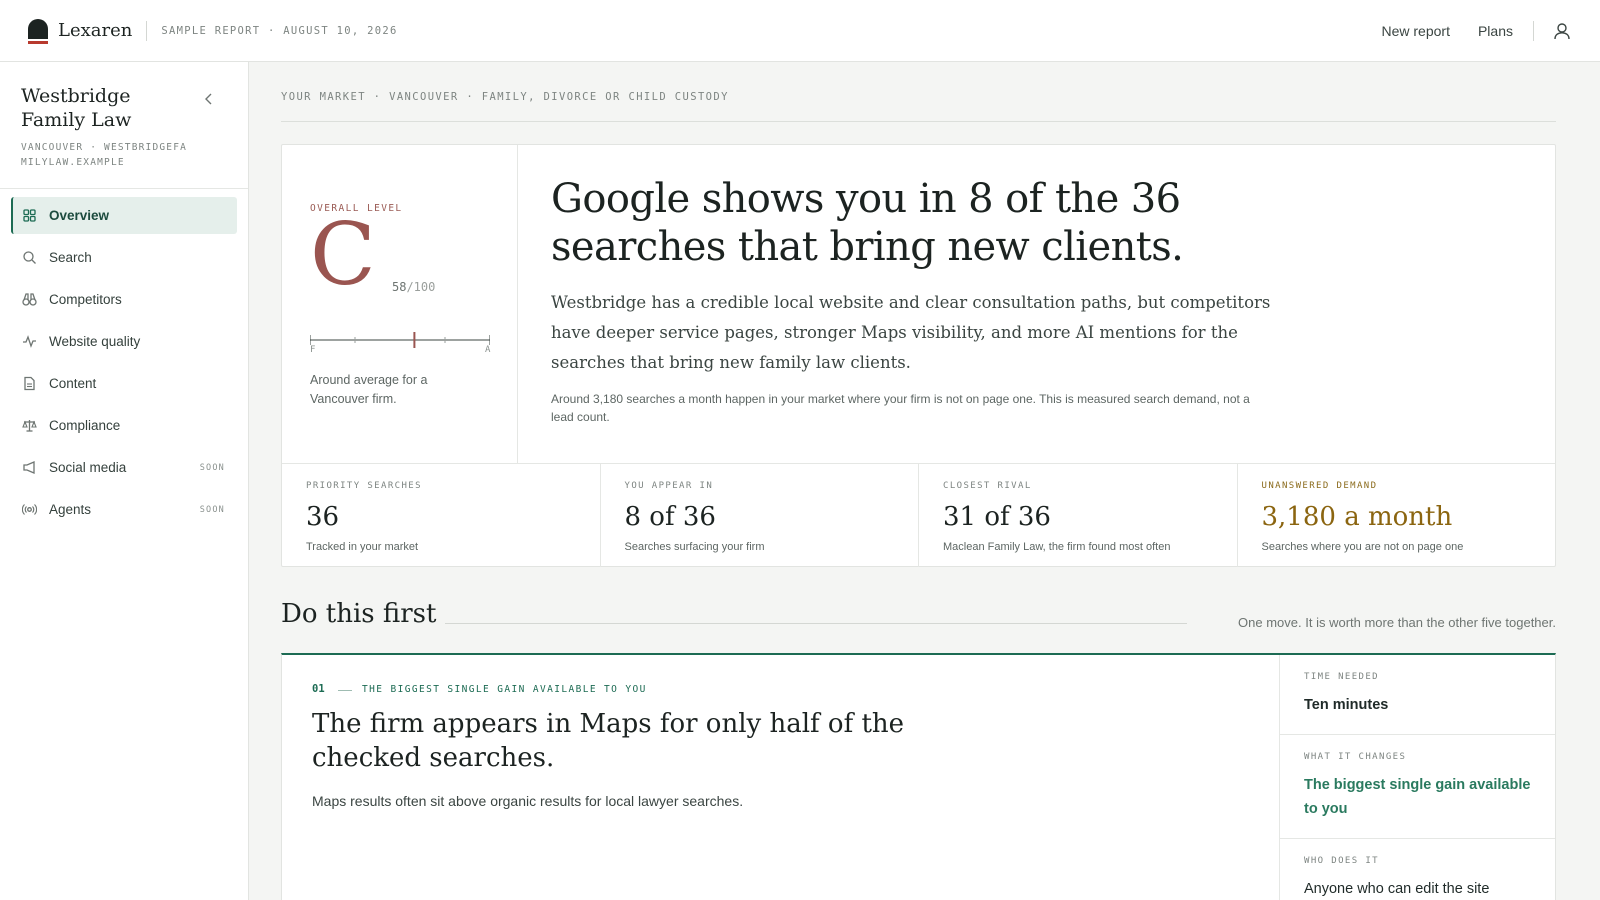 The width and height of the screenshot is (1600, 900). Describe the element at coordinates (421, 287) in the screenshot. I see `score-max: /100` at that location.